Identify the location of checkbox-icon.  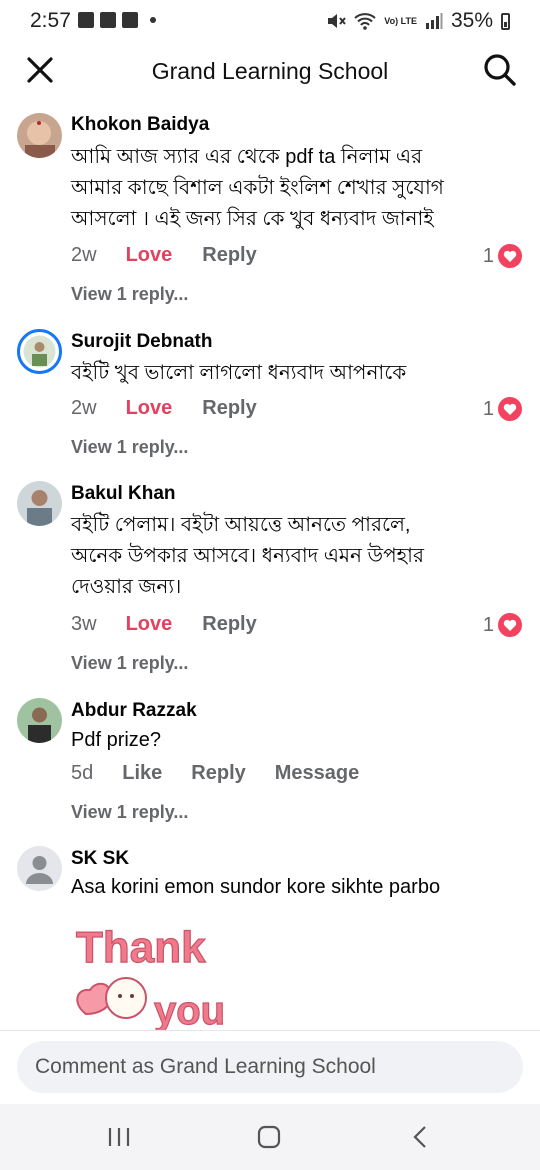
(130, 20).